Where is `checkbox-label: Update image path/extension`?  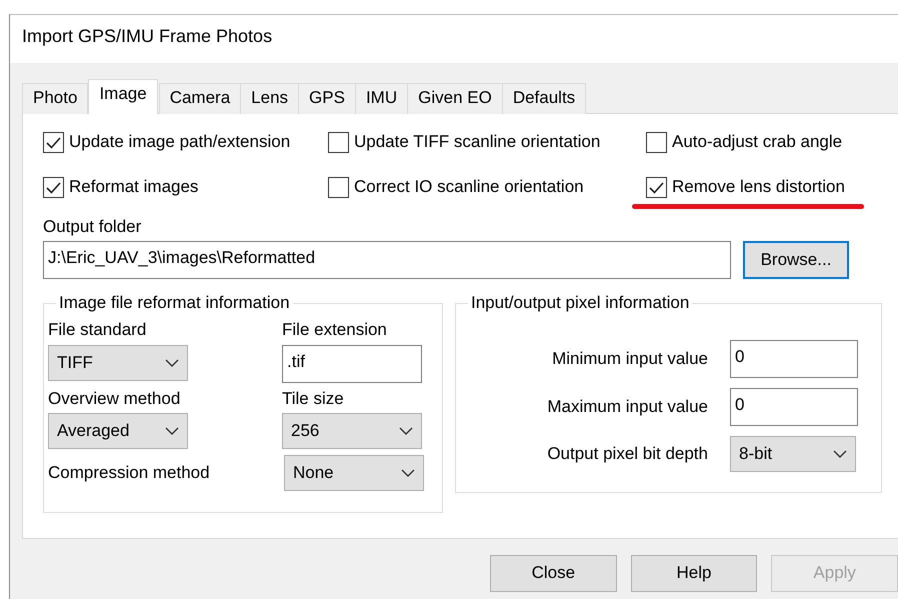 checkbox-label: Update image path/extension is located at coordinates (179, 142).